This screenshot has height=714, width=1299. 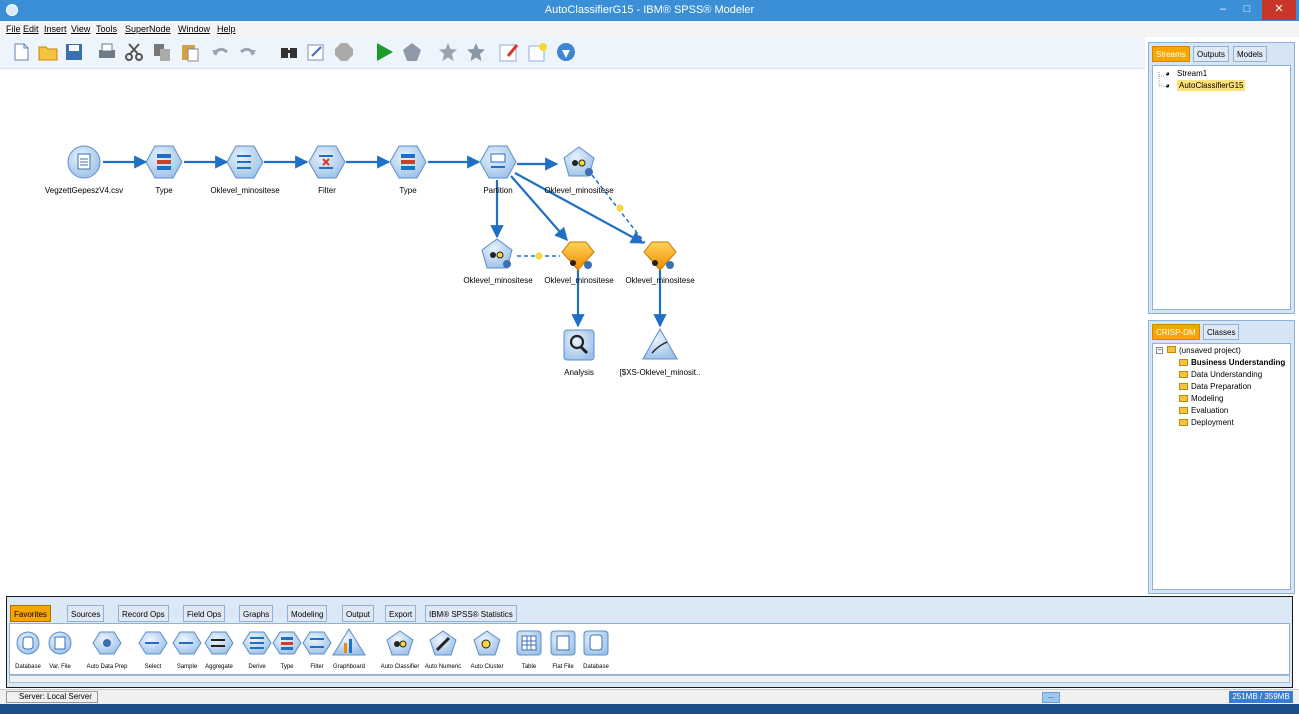 What do you see at coordinates (529, 667) in the screenshot?
I see `palette-item-label: Table` at bounding box center [529, 667].